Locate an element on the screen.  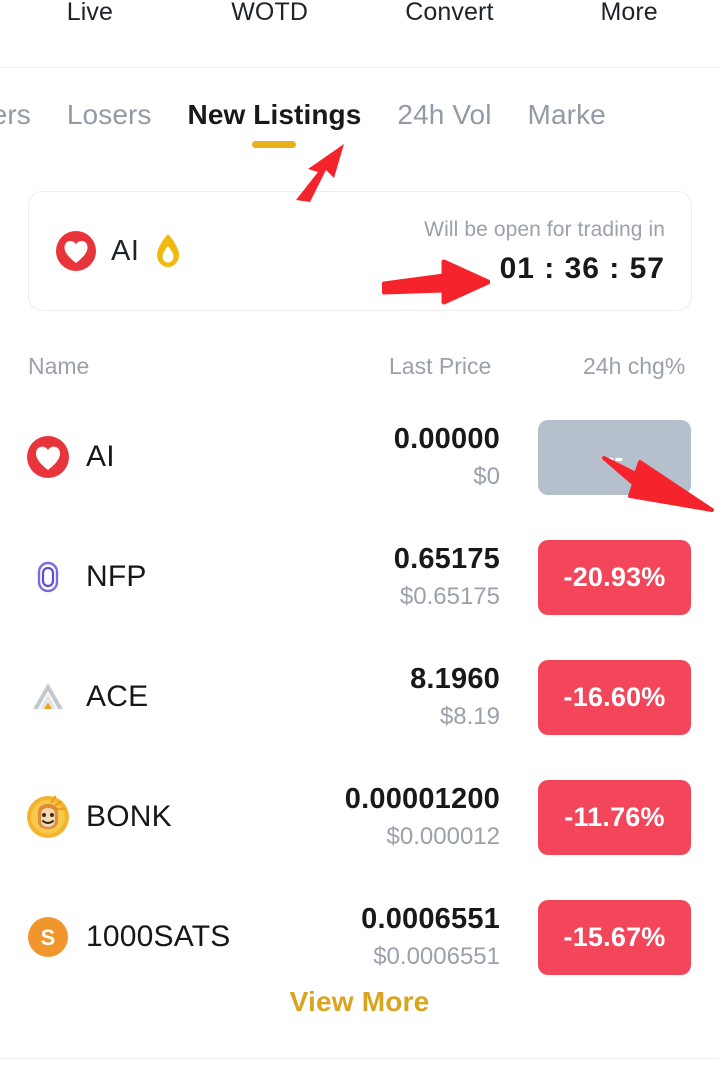
tab-new-listings: New Listings is located at coordinates (275, 122).